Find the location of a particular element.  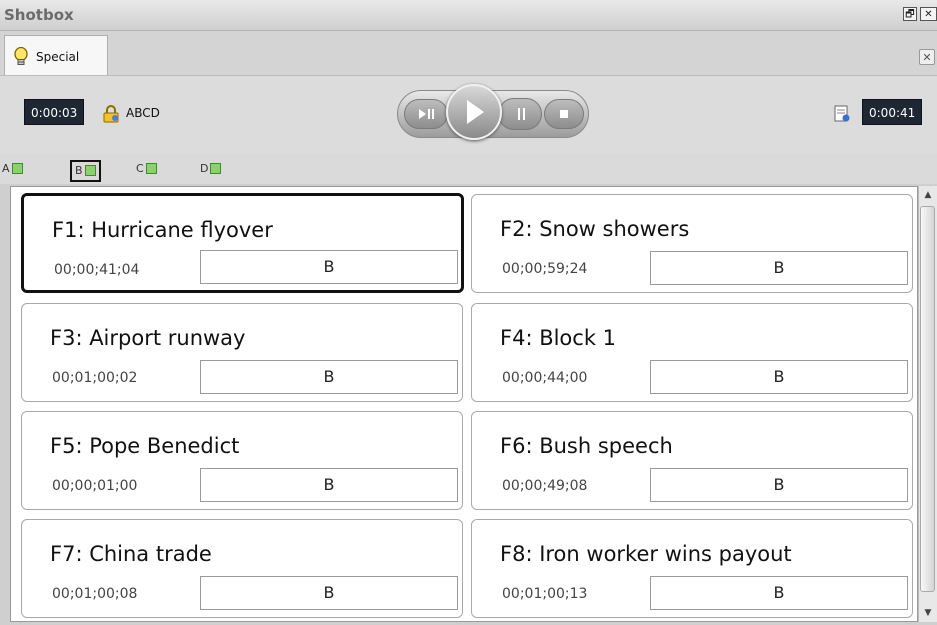

vertical-scrollbar: ▲ ▼ is located at coordinates (927, 404).